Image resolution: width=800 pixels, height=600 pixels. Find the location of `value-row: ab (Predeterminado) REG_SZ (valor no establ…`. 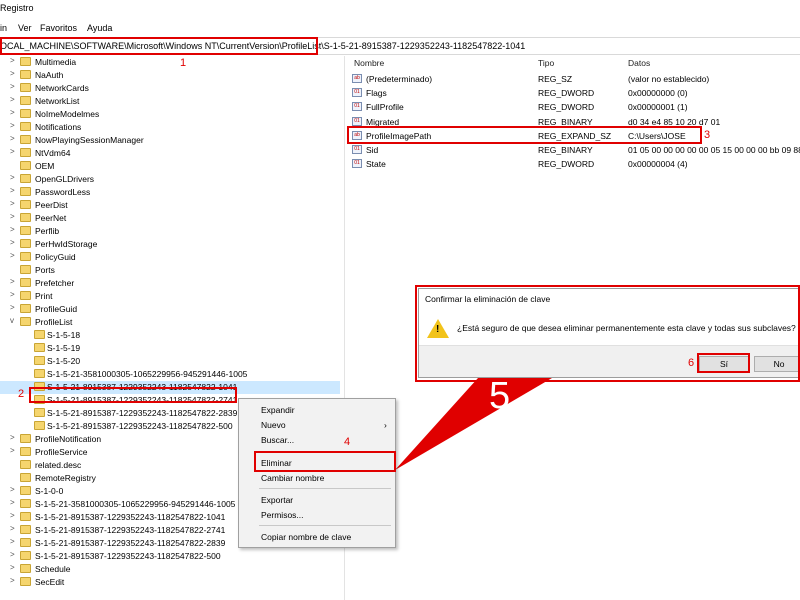

value-row: ab (Predeterminado) REG_SZ (valor no establ… is located at coordinates (574, 80).